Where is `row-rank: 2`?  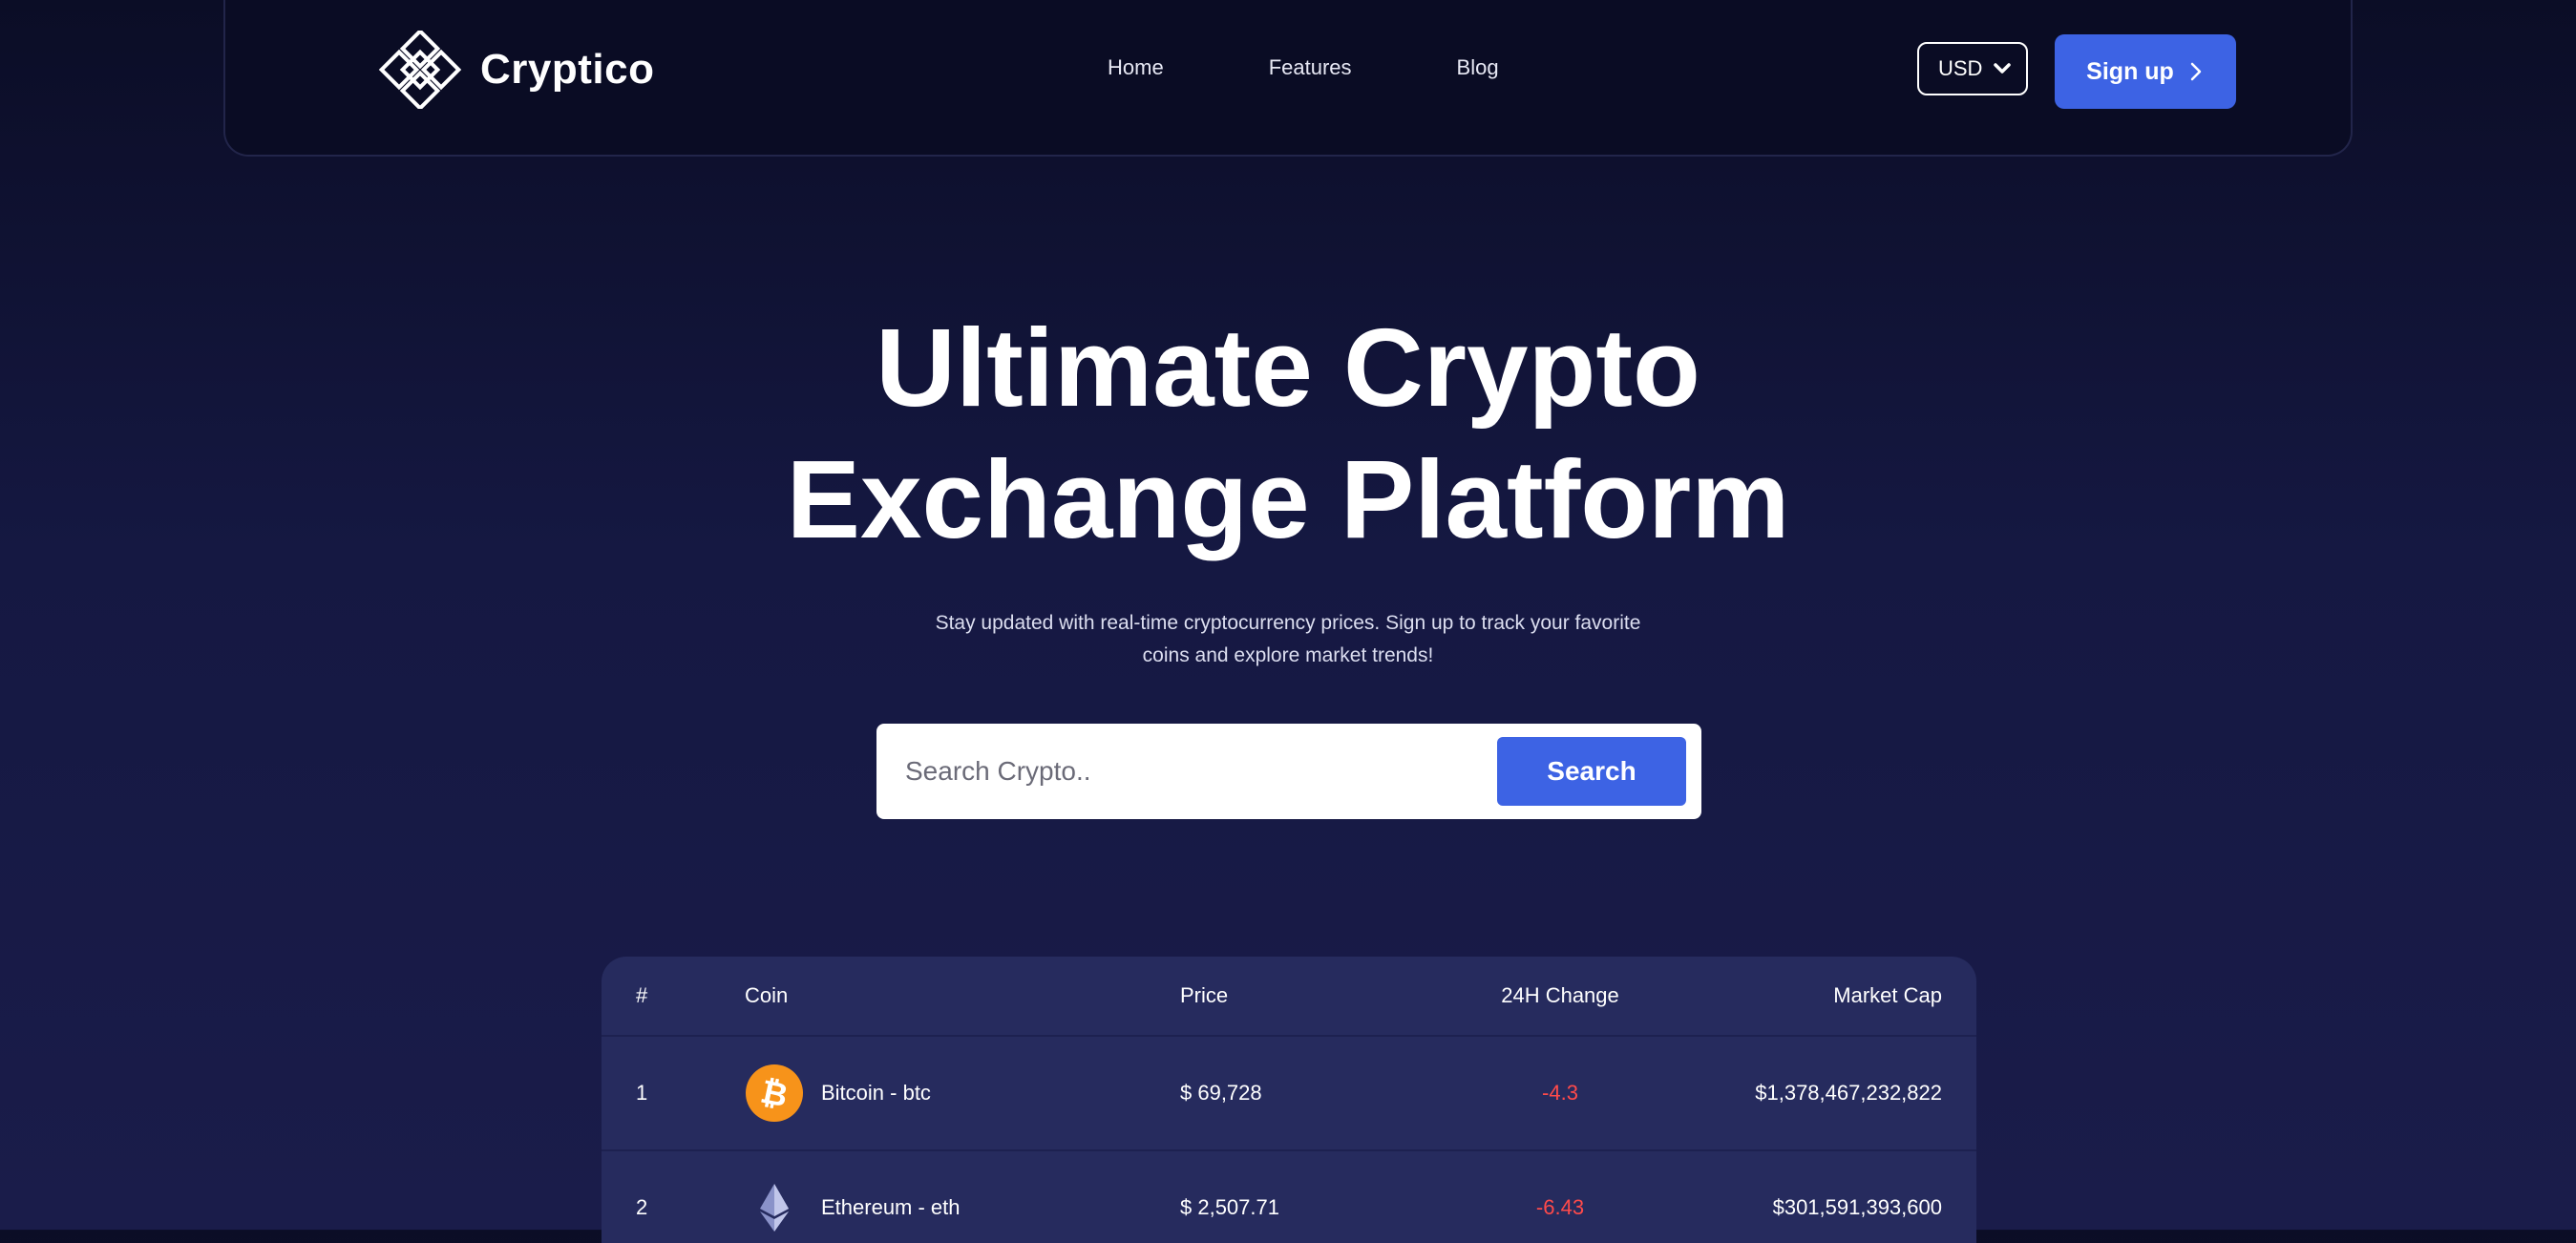 row-rank: 2 is located at coordinates (642, 1207).